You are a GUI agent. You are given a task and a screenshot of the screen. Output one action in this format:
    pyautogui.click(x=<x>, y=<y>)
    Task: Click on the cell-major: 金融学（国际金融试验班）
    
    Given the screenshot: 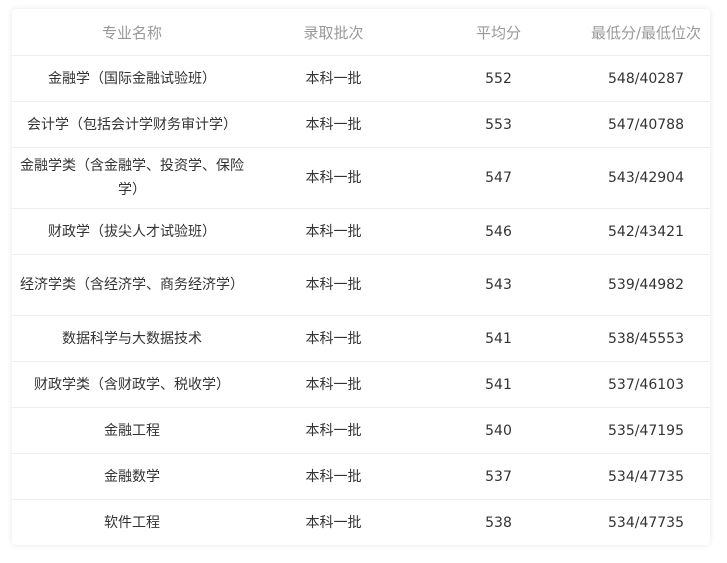 What is the action you would take?
    pyautogui.click(x=132, y=78)
    